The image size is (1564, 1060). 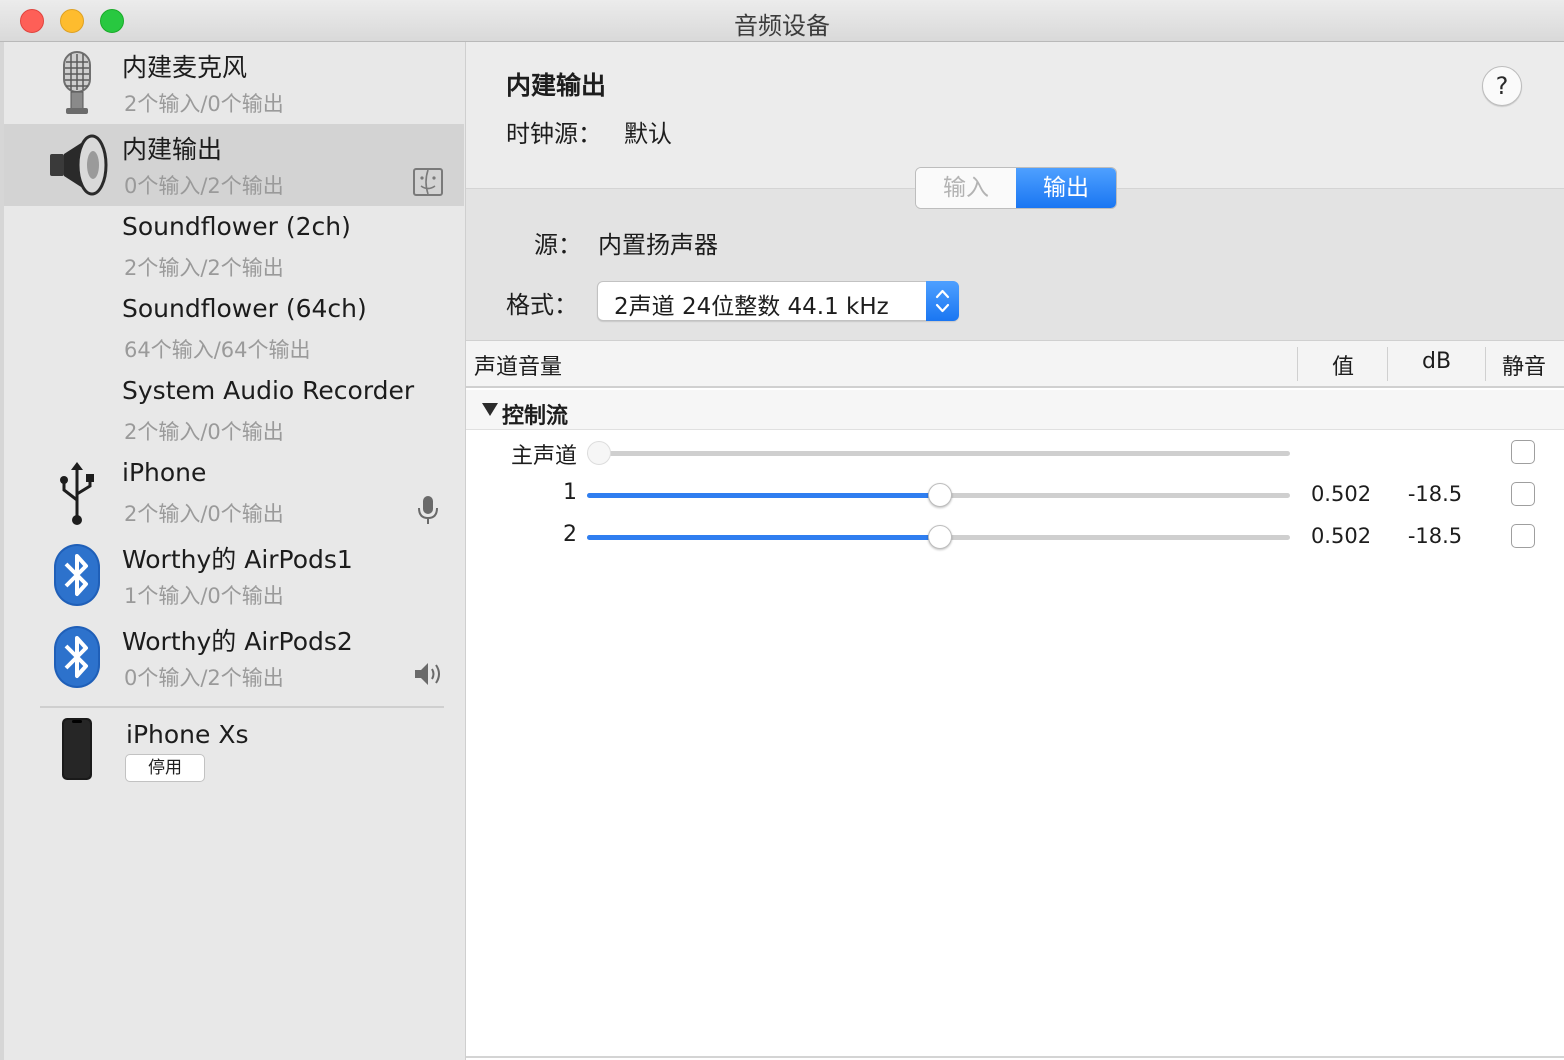 I want to click on device-io: 64个输入/64个输出, so click(x=217, y=350).